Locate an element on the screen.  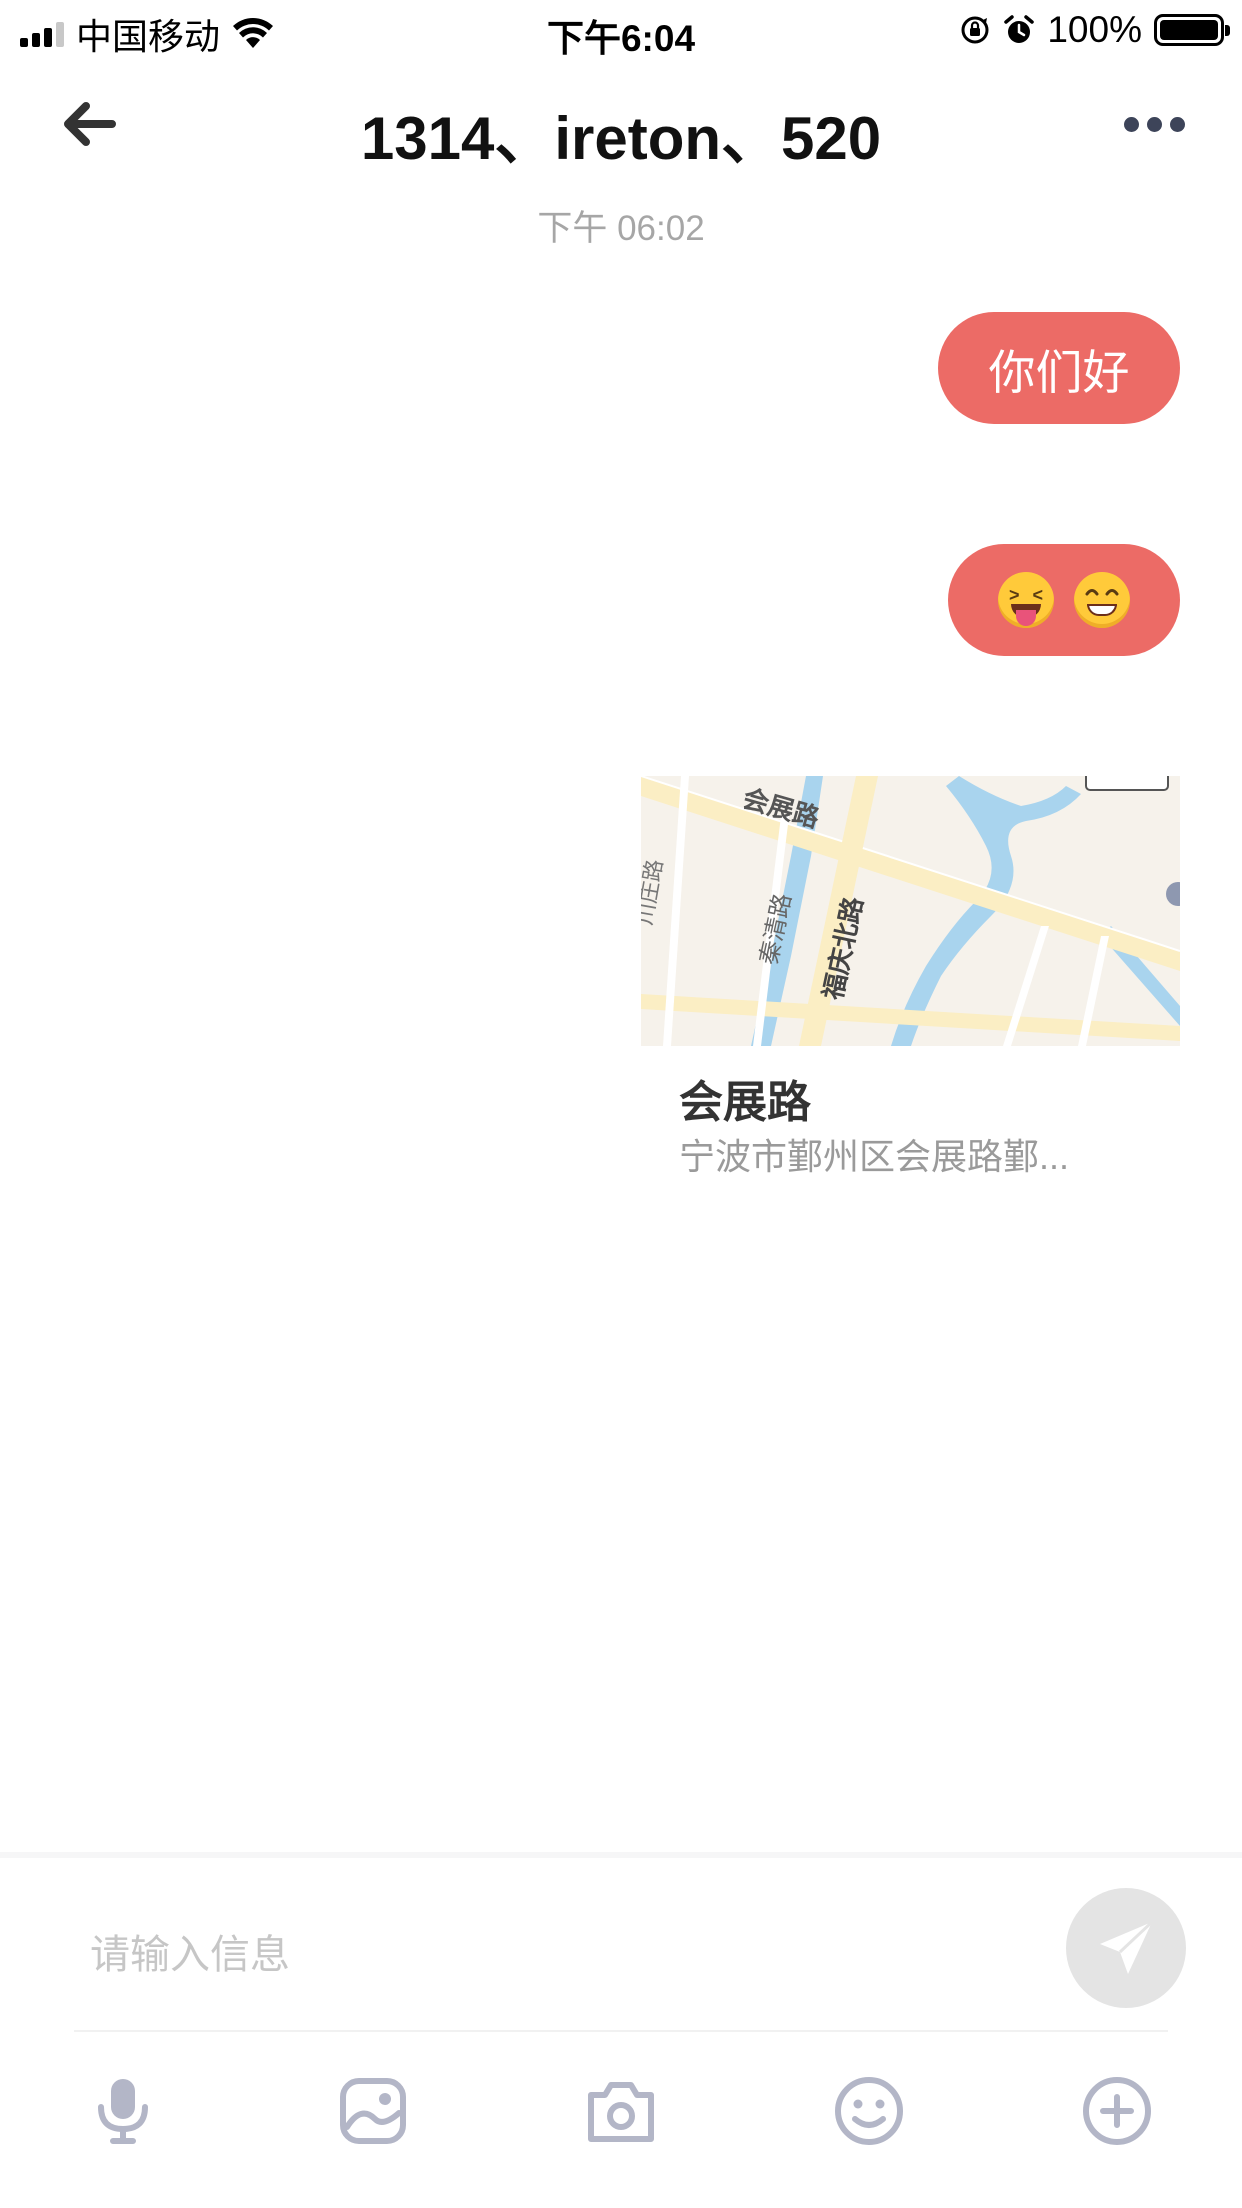
composer-toolbar is located at coordinates (621, 2118).